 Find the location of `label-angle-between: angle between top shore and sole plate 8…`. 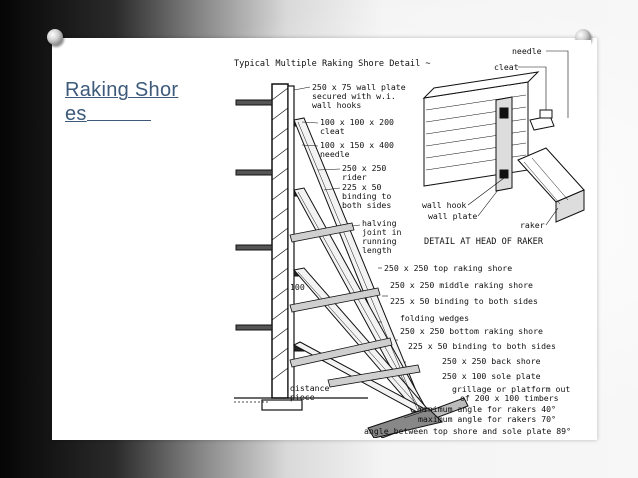

label-angle-between: angle between top shore and sole plate 8… is located at coordinates (467, 431).